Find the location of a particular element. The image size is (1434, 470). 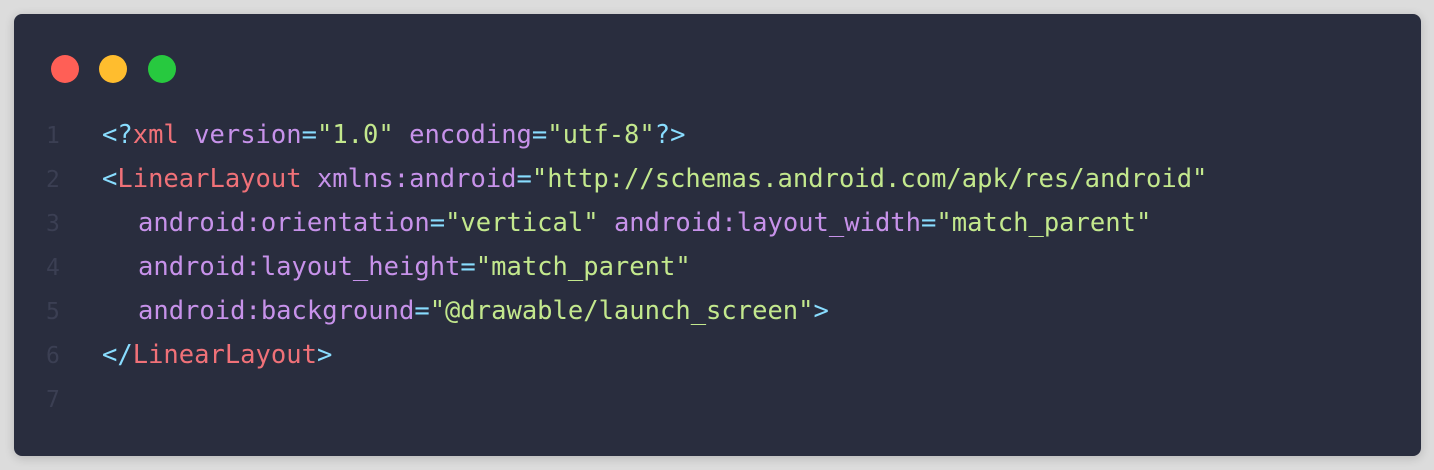

attribute-name: android:background is located at coordinates (276, 311).